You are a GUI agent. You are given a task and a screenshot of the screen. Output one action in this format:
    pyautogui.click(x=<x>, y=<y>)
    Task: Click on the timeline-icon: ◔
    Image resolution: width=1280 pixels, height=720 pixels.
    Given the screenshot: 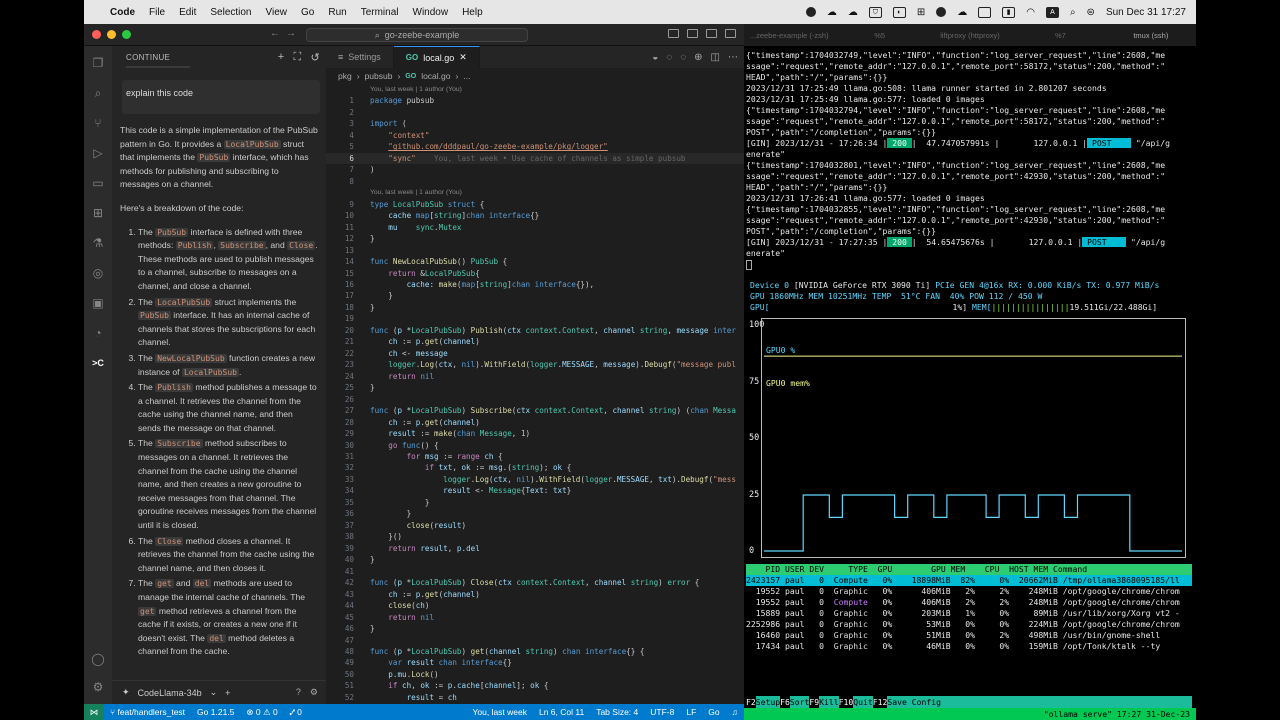 What is the action you would take?
    pyautogui.click(x=98, y=333)
    